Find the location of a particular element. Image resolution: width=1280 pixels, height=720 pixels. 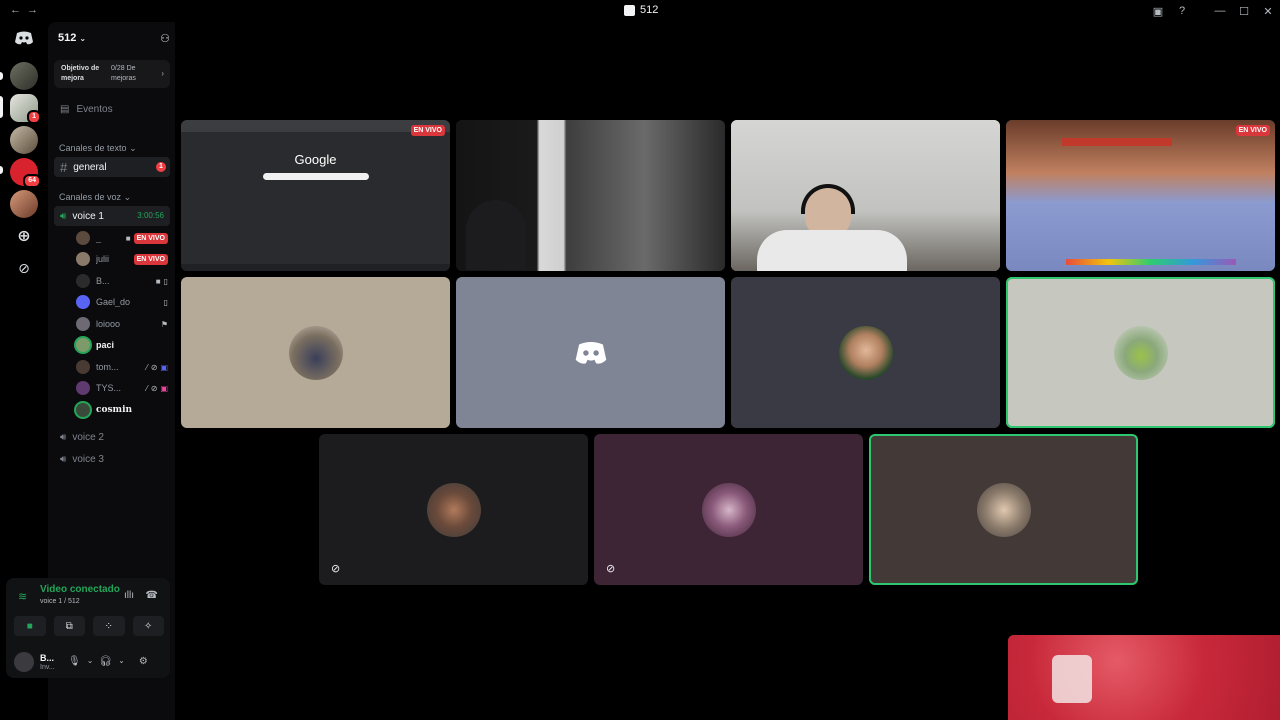

stream-tile: EN VIVO is located at coordinates (1140, 195).